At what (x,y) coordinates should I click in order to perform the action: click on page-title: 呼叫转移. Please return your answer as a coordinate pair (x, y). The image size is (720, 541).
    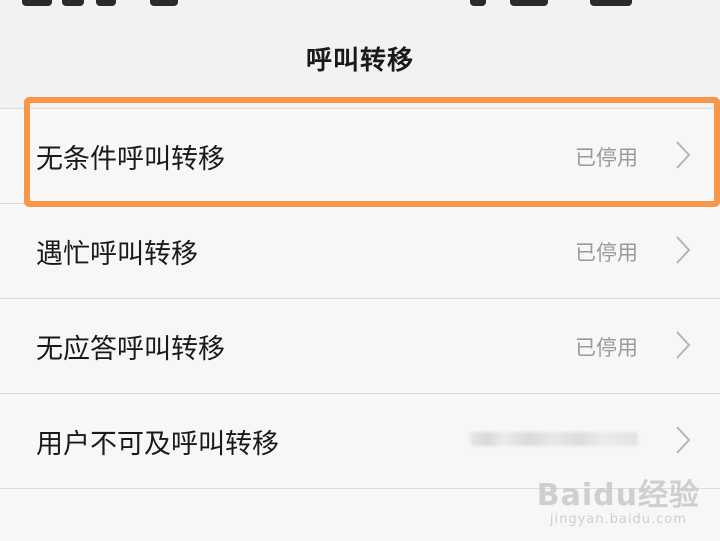
    Looking at the image, I should click on (359, 61).